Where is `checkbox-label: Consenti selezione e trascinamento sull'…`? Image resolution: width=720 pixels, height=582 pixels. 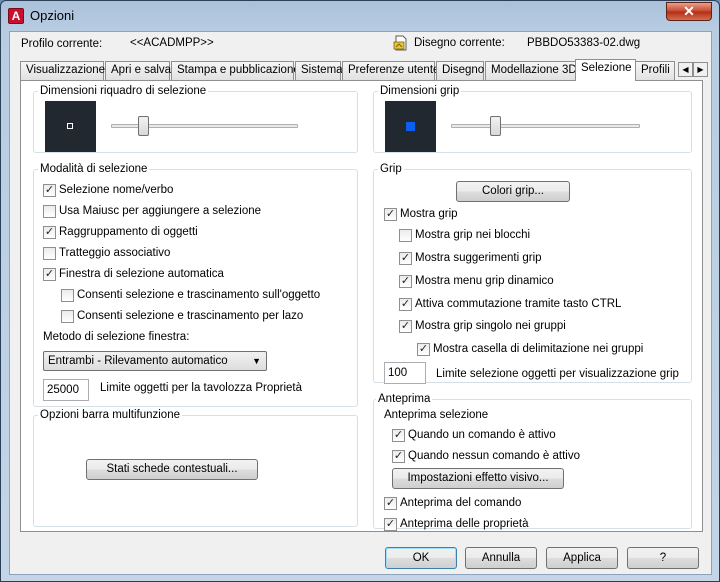 checkbox-label: Consenti selezione e trascinamento sull'… is located at coordinates (199, 295).